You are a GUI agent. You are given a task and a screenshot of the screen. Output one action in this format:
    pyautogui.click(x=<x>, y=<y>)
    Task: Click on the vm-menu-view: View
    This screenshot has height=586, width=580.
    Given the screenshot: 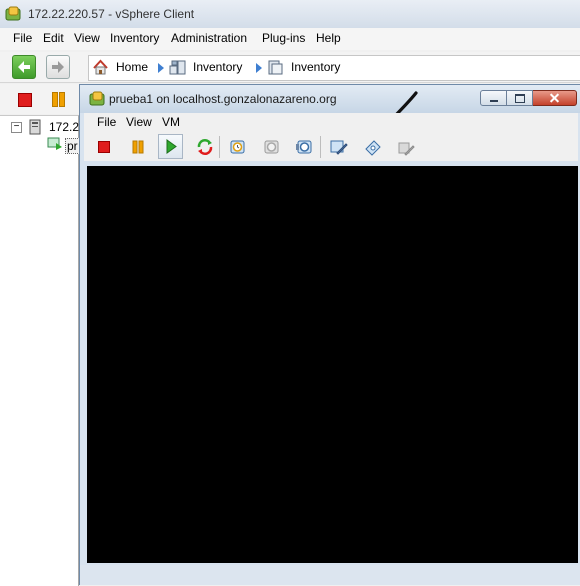 What is the action you would take?
    pyautogui.click(x=139, y=122)
    